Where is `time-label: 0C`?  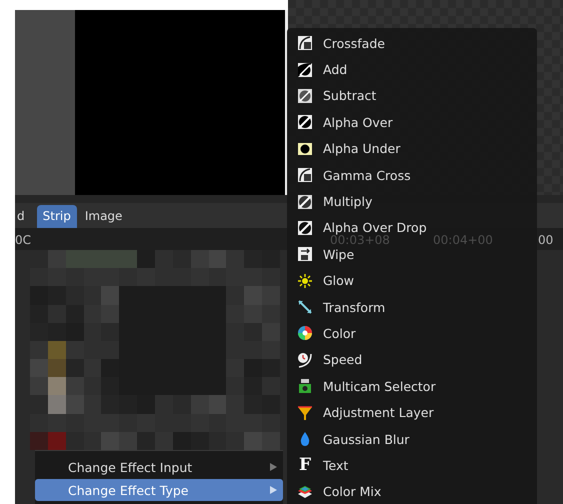 time-label: 0C is located at coordinates (23, 240).